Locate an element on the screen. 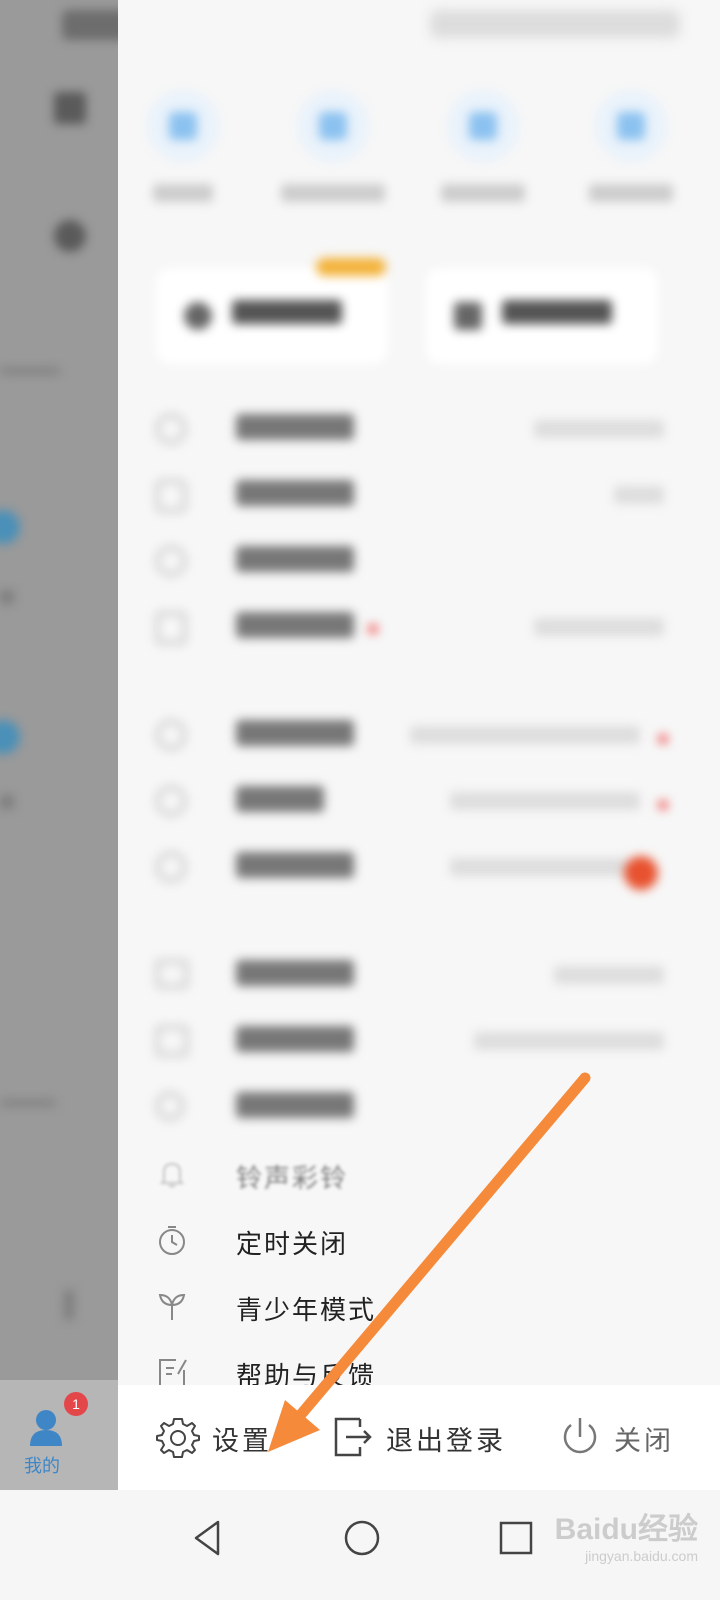 This screenshot has height=1600, width=720. nav-back-icon is located at coordinates (208, 1538).